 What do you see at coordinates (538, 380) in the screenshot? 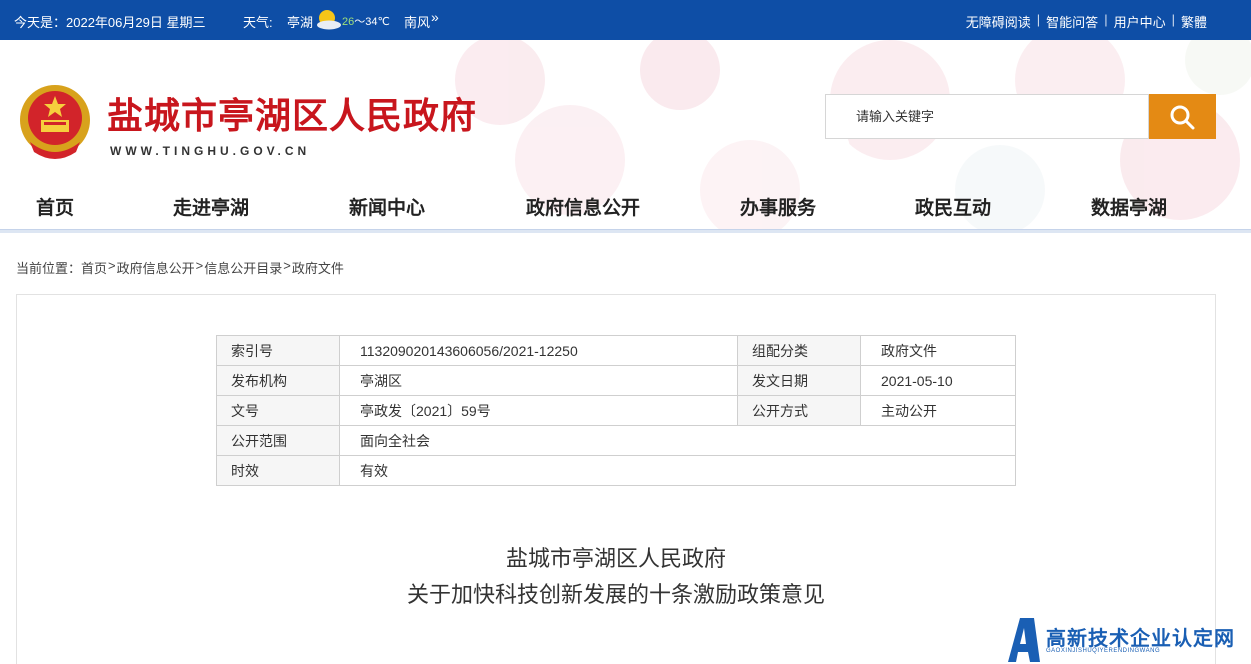
I see `meta-value-publisher: 亭湖区` at bounding box center [538, 380].